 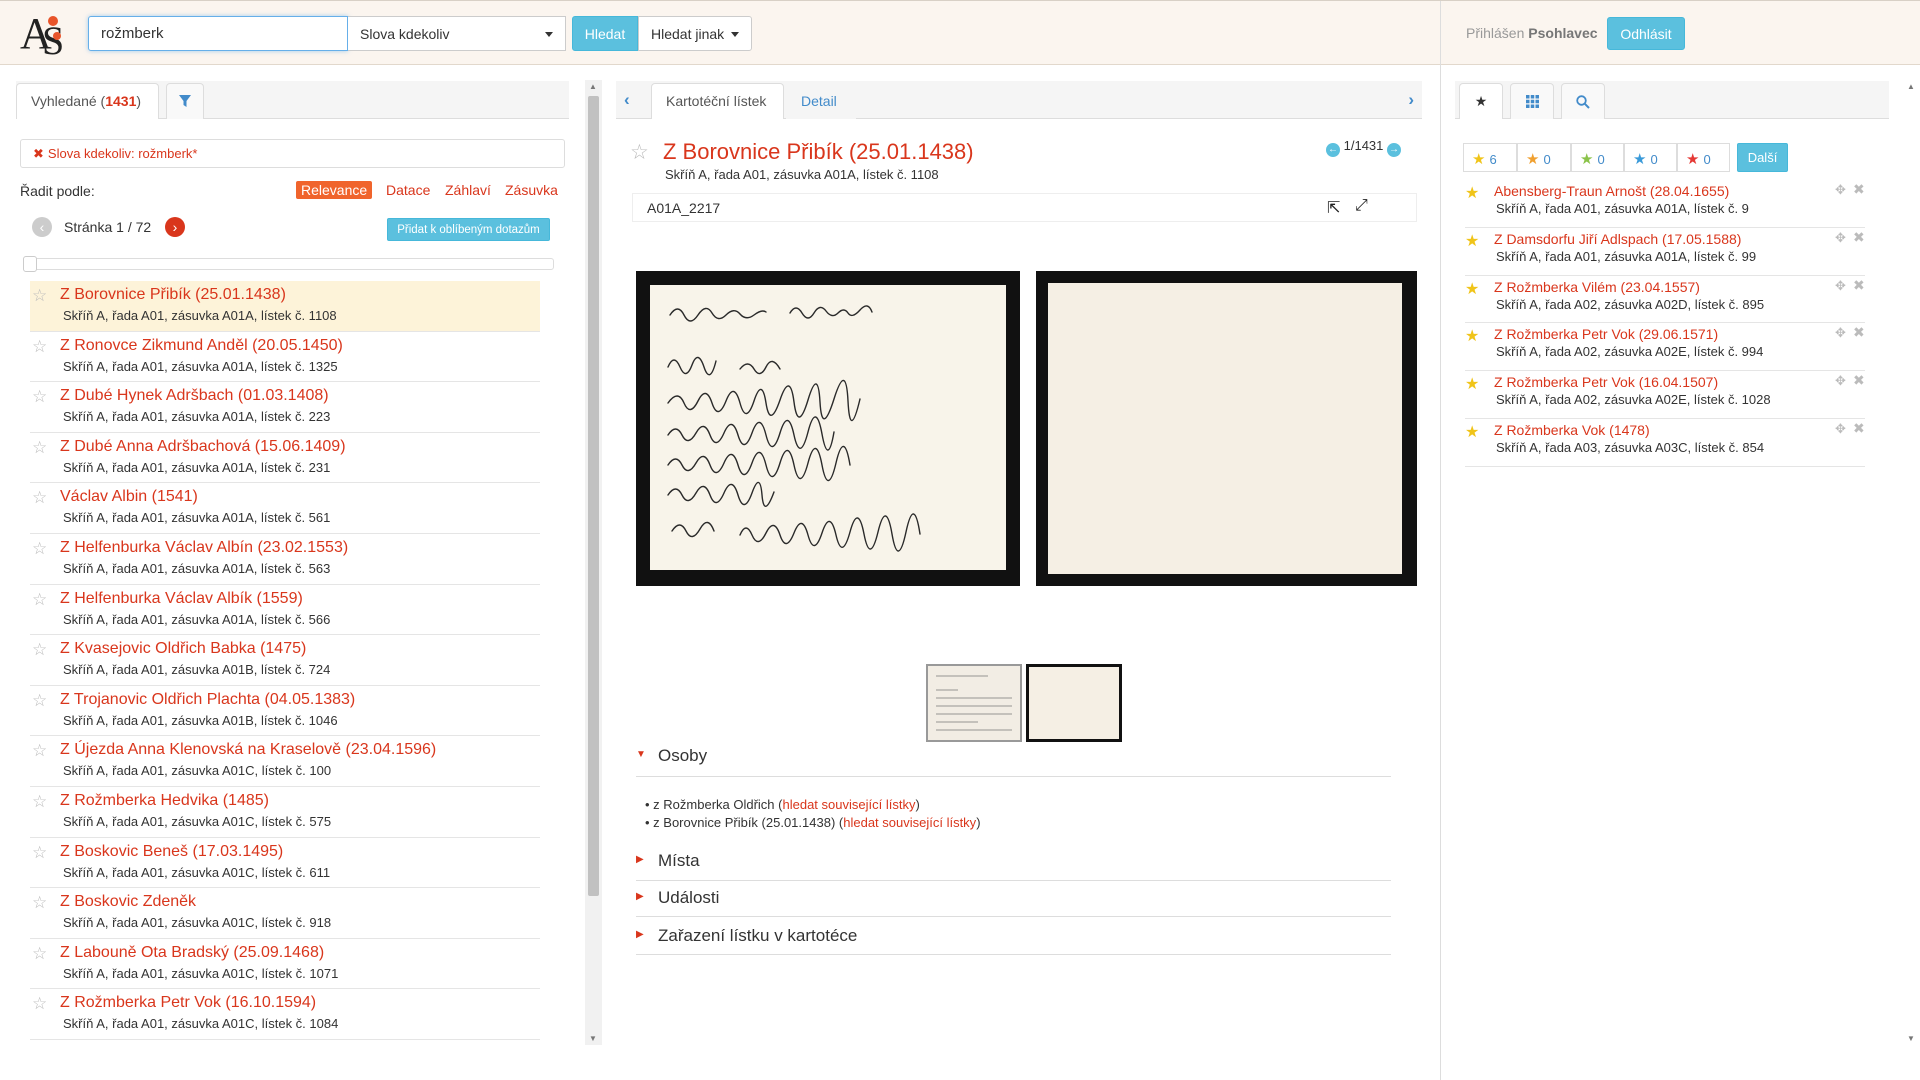 I want to click on tab-filter, so click(x=185, y=101).